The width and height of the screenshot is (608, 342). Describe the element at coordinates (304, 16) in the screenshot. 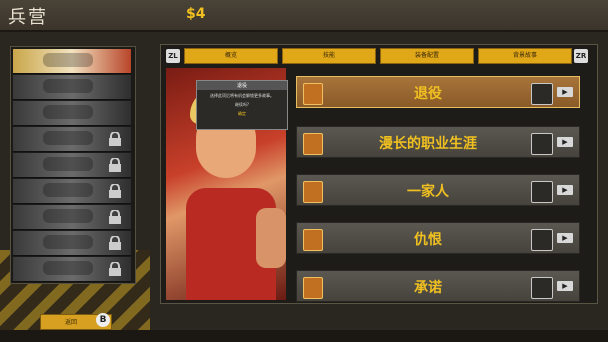

I see `top-bar: 兵营 $4` at that location.